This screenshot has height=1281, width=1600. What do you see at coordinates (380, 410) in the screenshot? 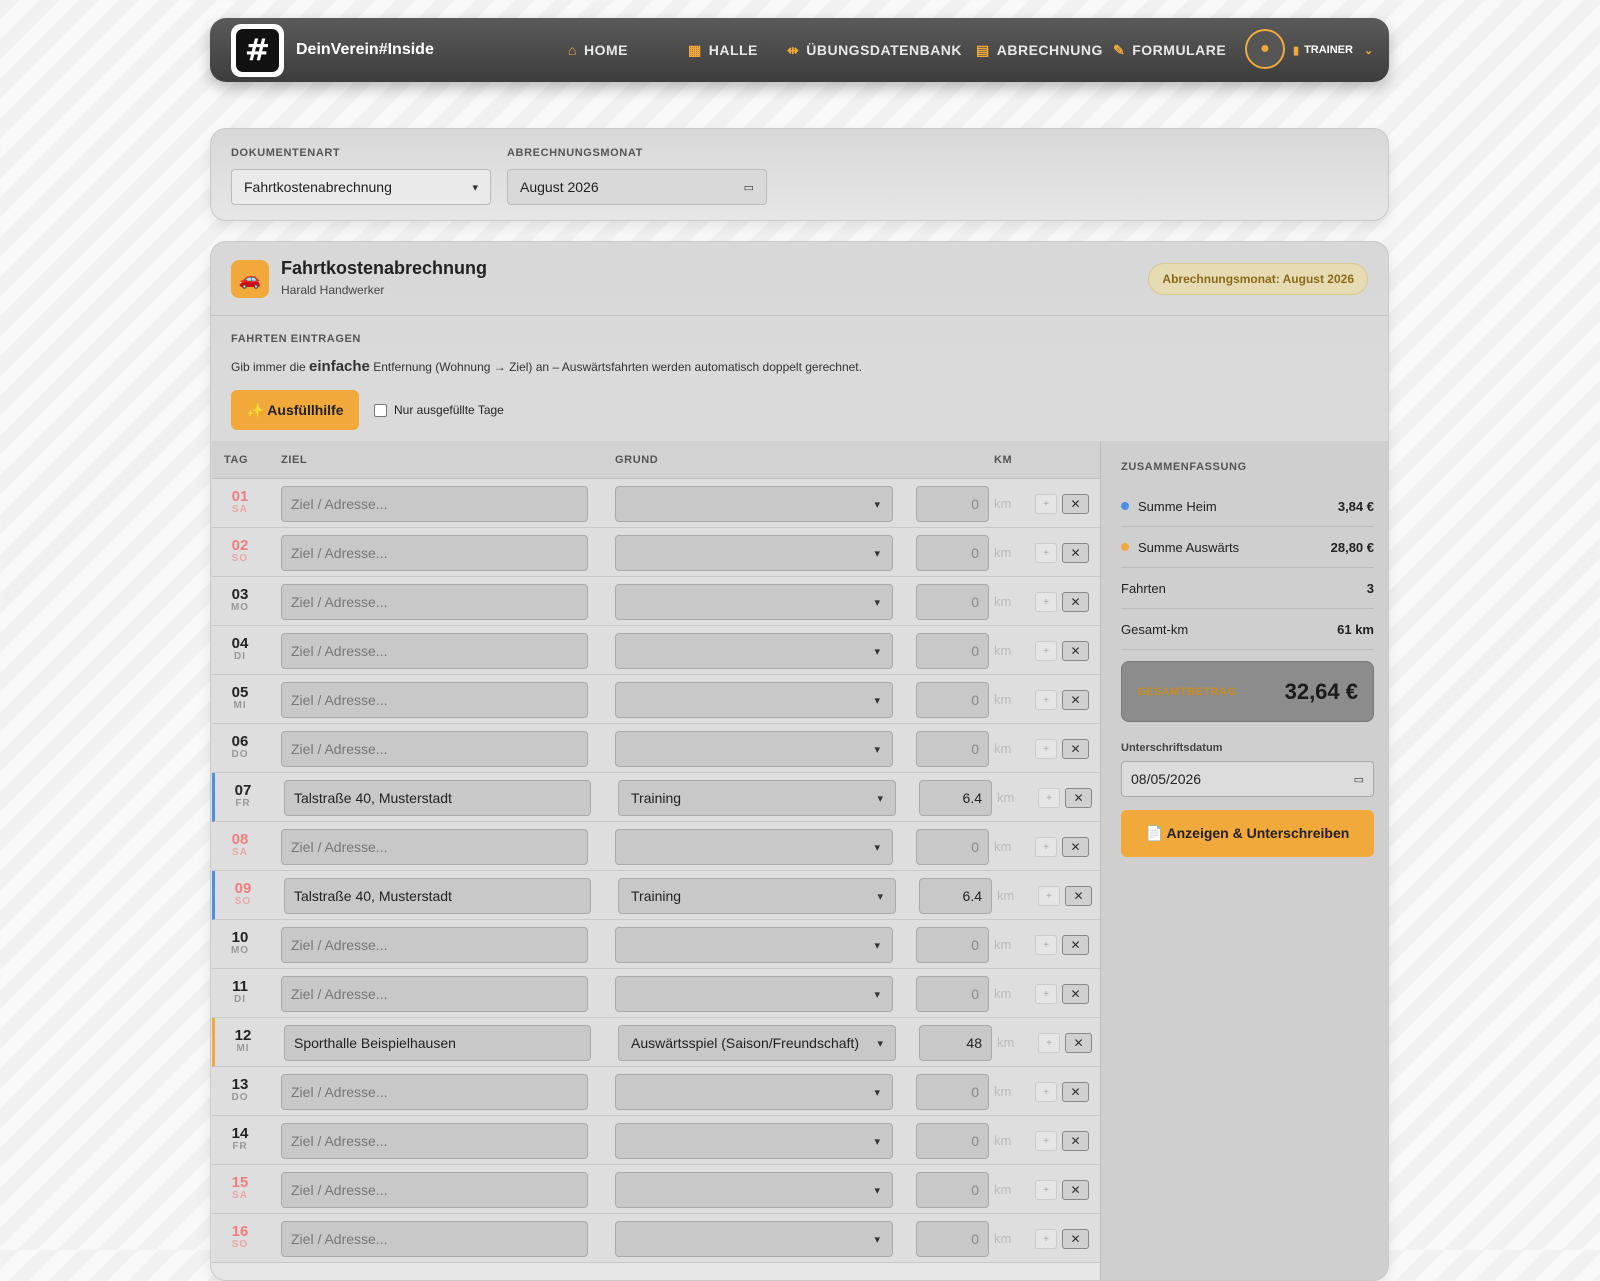
I see `only-filled-checkbox` at bounding box center [380, 410].